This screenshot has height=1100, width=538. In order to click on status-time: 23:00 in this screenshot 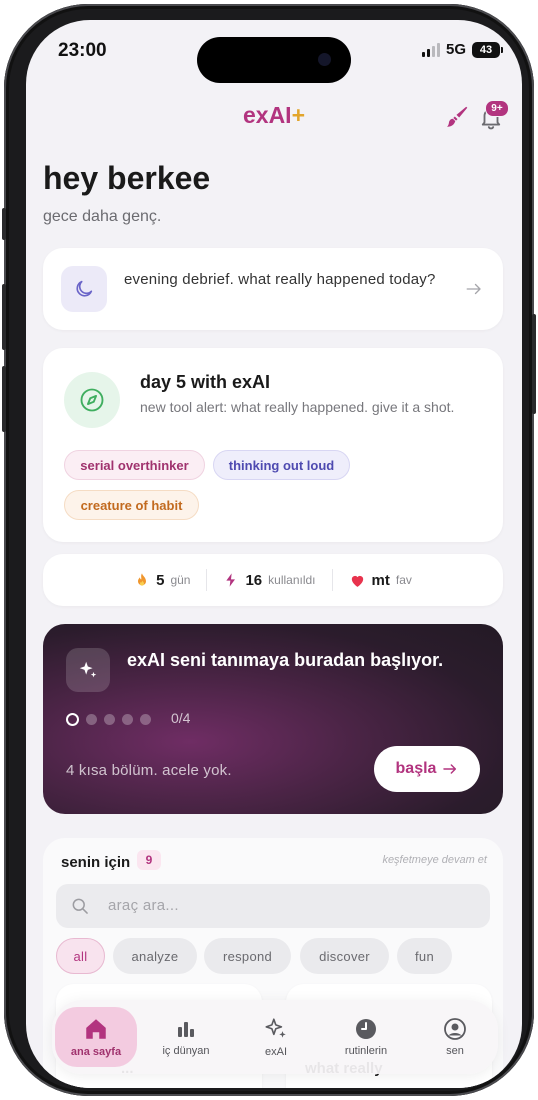, I will do `click(82, 50)`.